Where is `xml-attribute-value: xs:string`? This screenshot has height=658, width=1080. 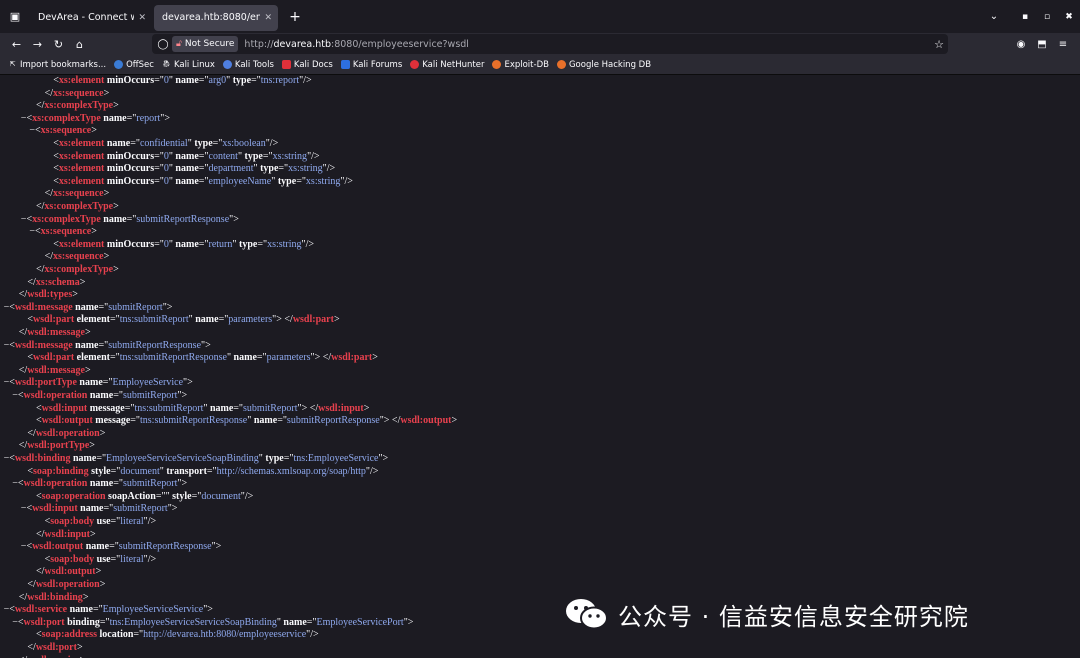
xml-attribute-value: xs:string is located at coordinates (305, 169).